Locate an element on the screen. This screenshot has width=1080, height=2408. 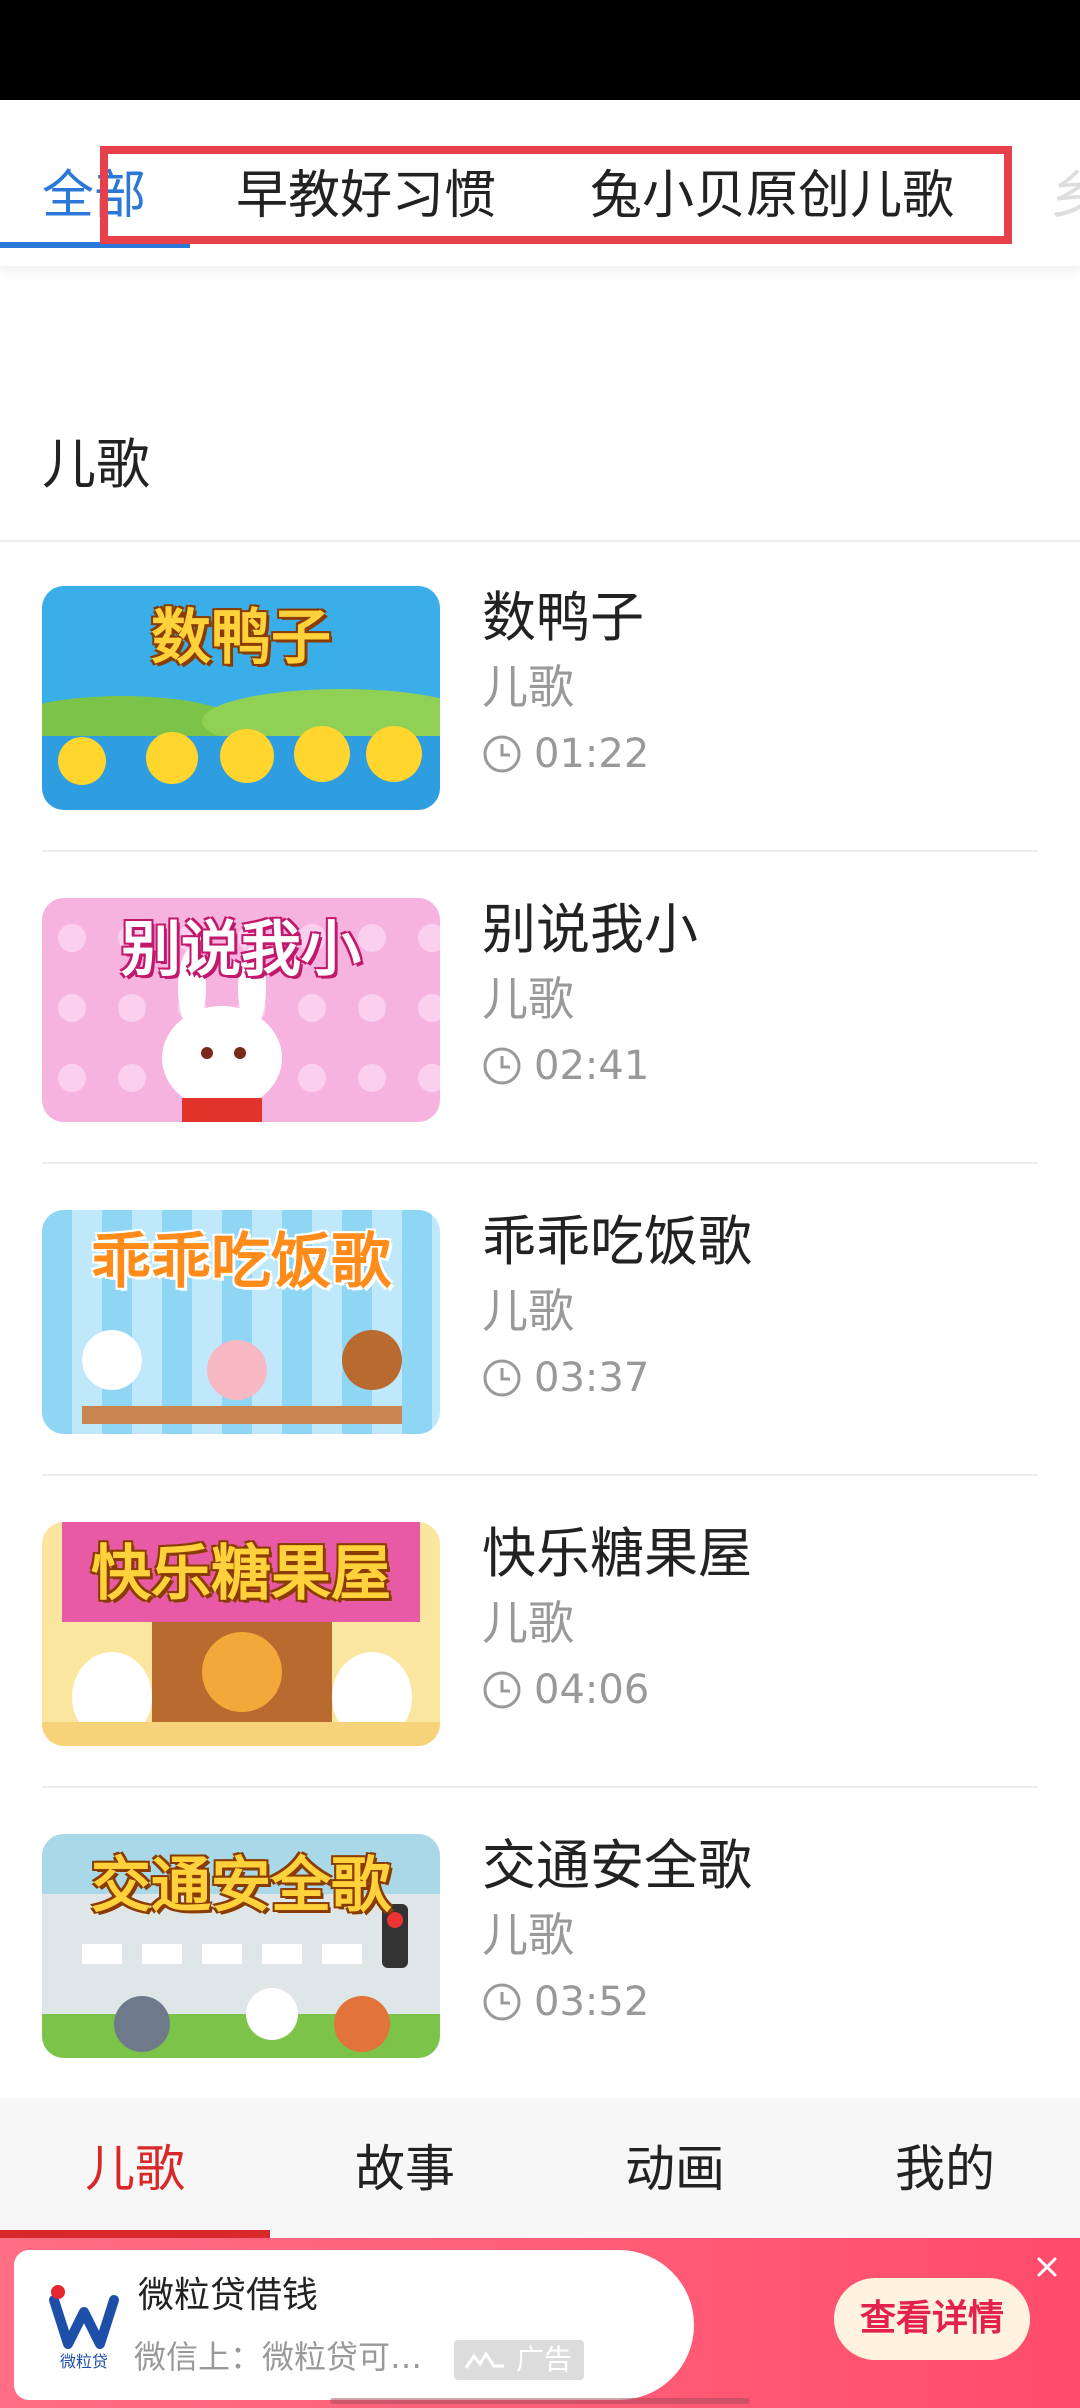
song-title: 别说我小 is located at coordinates (590, 929).